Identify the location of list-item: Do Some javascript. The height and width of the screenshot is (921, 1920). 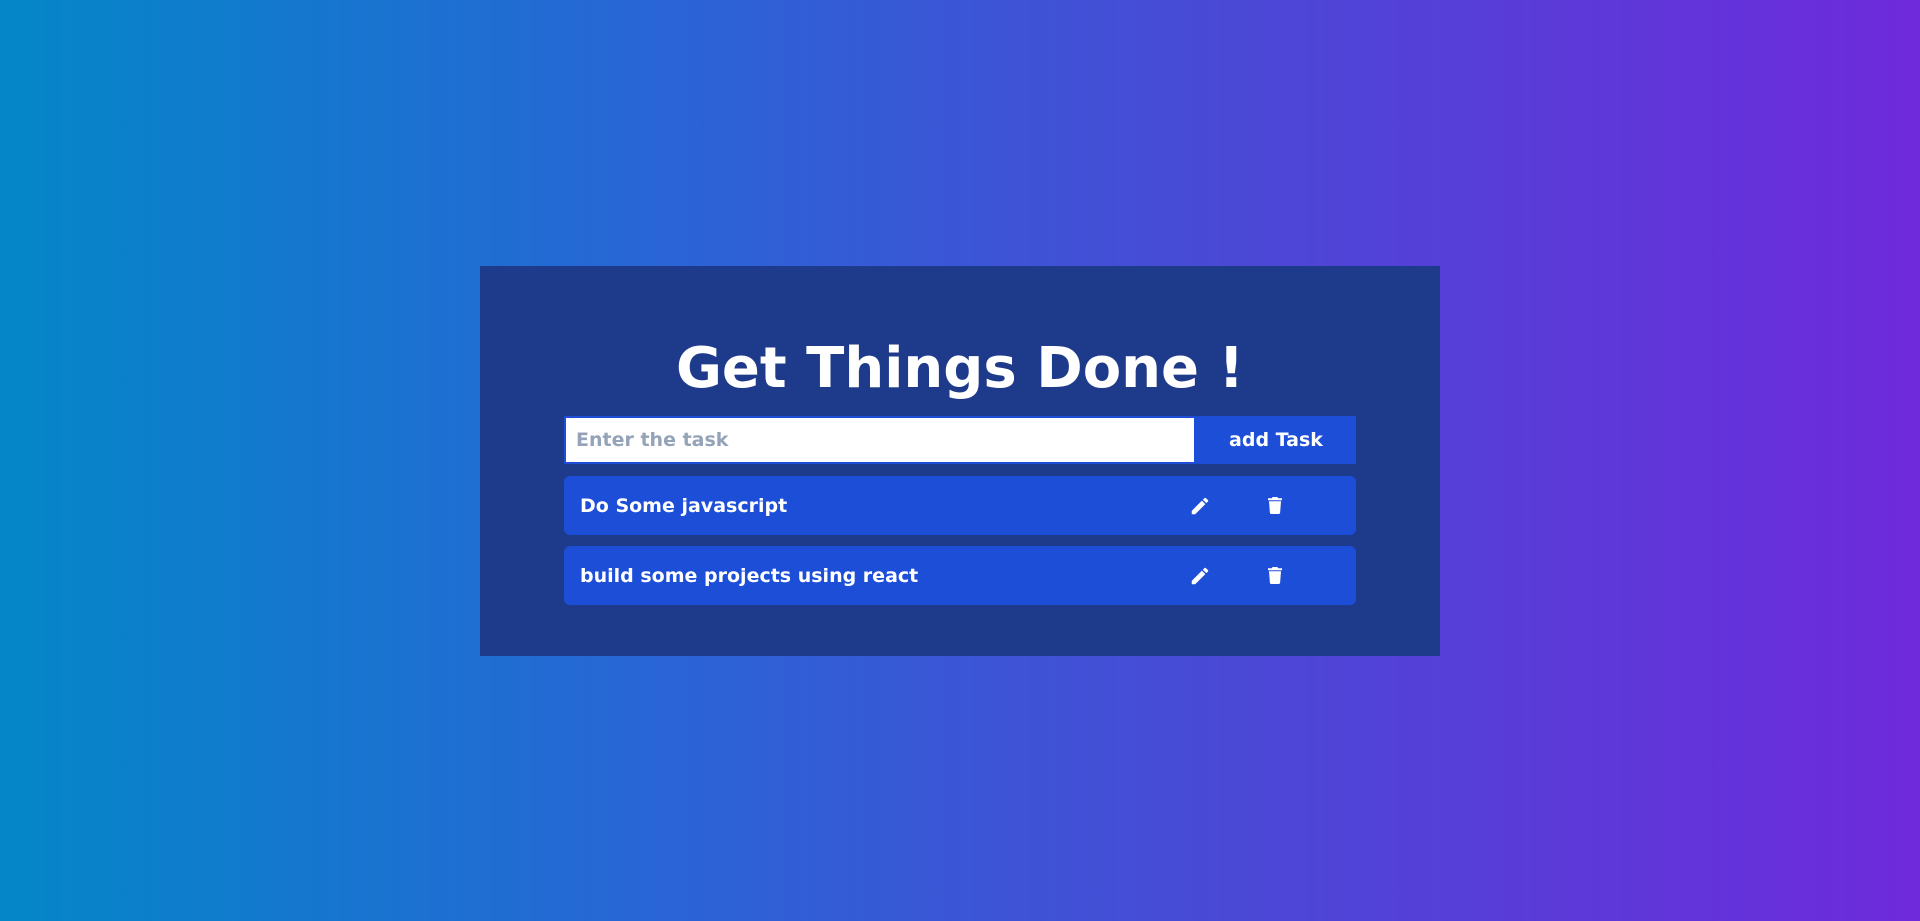
(960, 505).